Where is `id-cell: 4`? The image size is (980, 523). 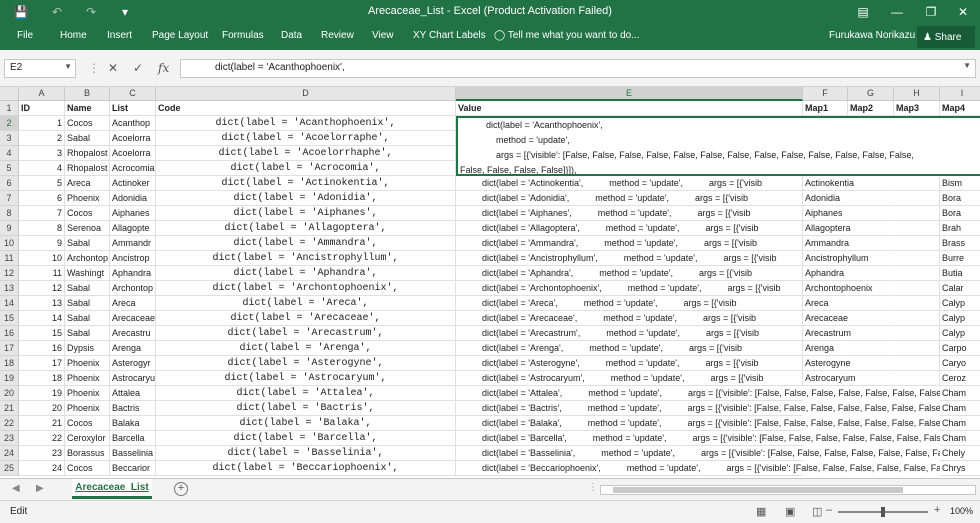
id-cell: 4 is located at coordinates (42, 168).